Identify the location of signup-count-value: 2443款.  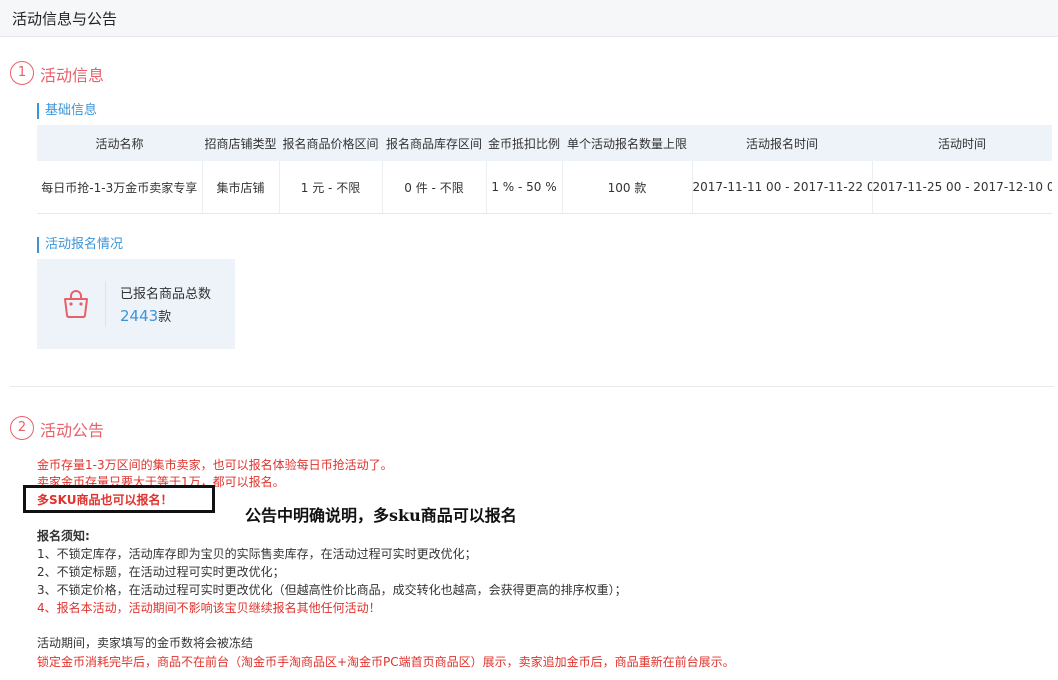
(145, 315).